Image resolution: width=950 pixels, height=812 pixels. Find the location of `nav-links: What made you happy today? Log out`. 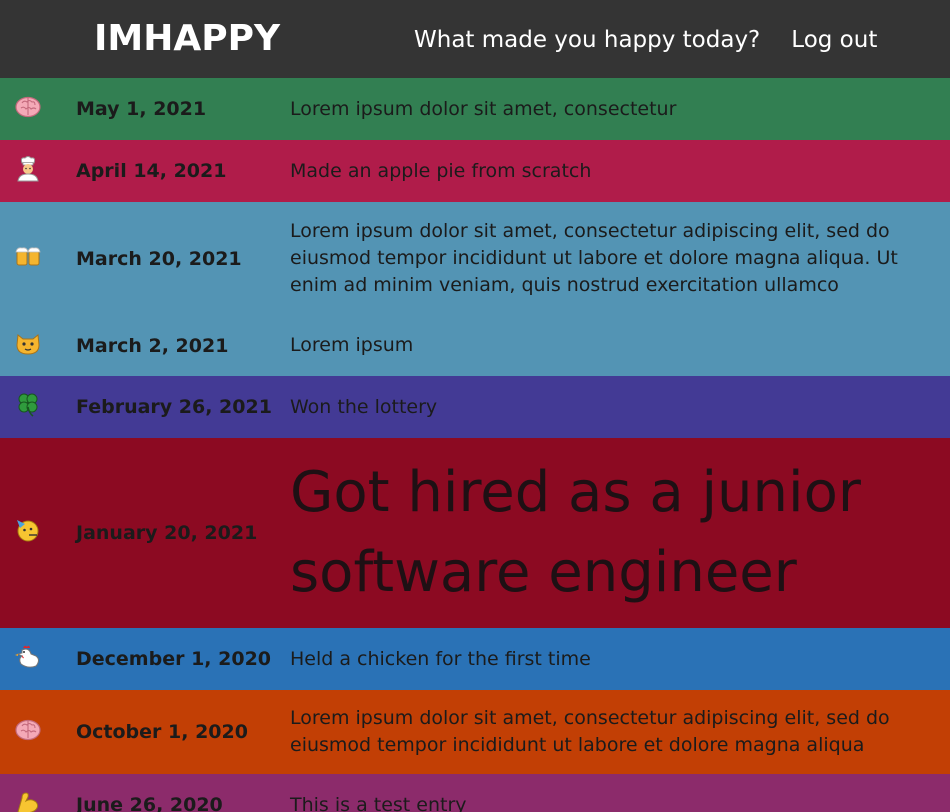

nav-links: What made you happy today? Log out is located at coordinates (645, 40).